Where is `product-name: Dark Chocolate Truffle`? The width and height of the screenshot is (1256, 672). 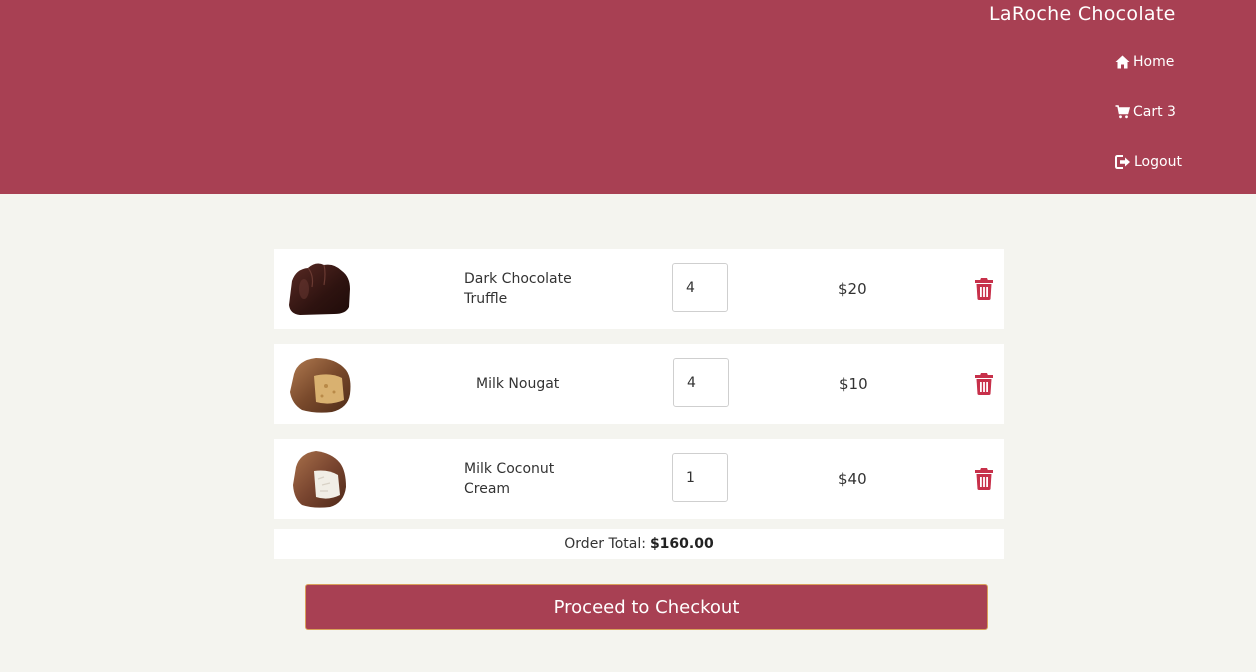 product-name: Dark Chocolate Truffle is located at coordinates (518, 289).